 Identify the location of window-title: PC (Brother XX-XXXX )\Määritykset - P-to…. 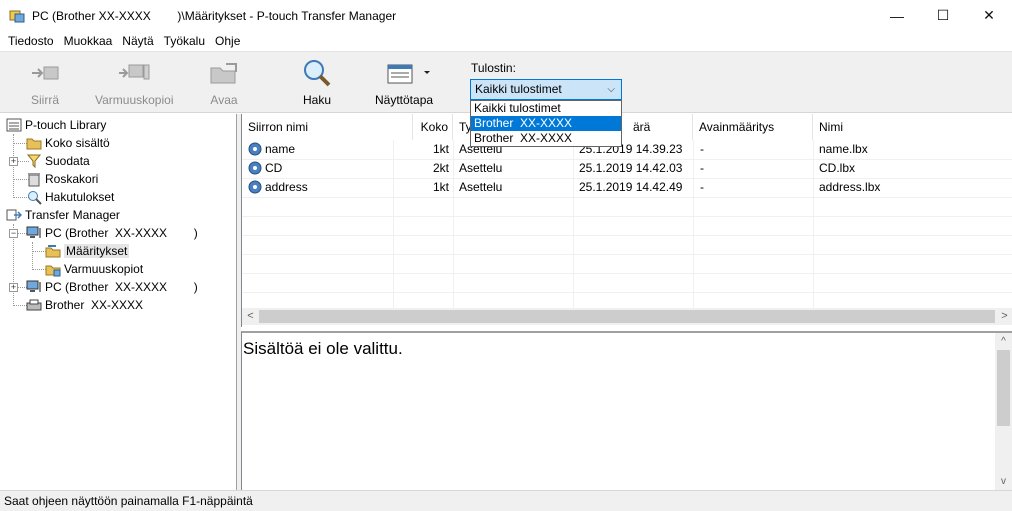
(214, 15).